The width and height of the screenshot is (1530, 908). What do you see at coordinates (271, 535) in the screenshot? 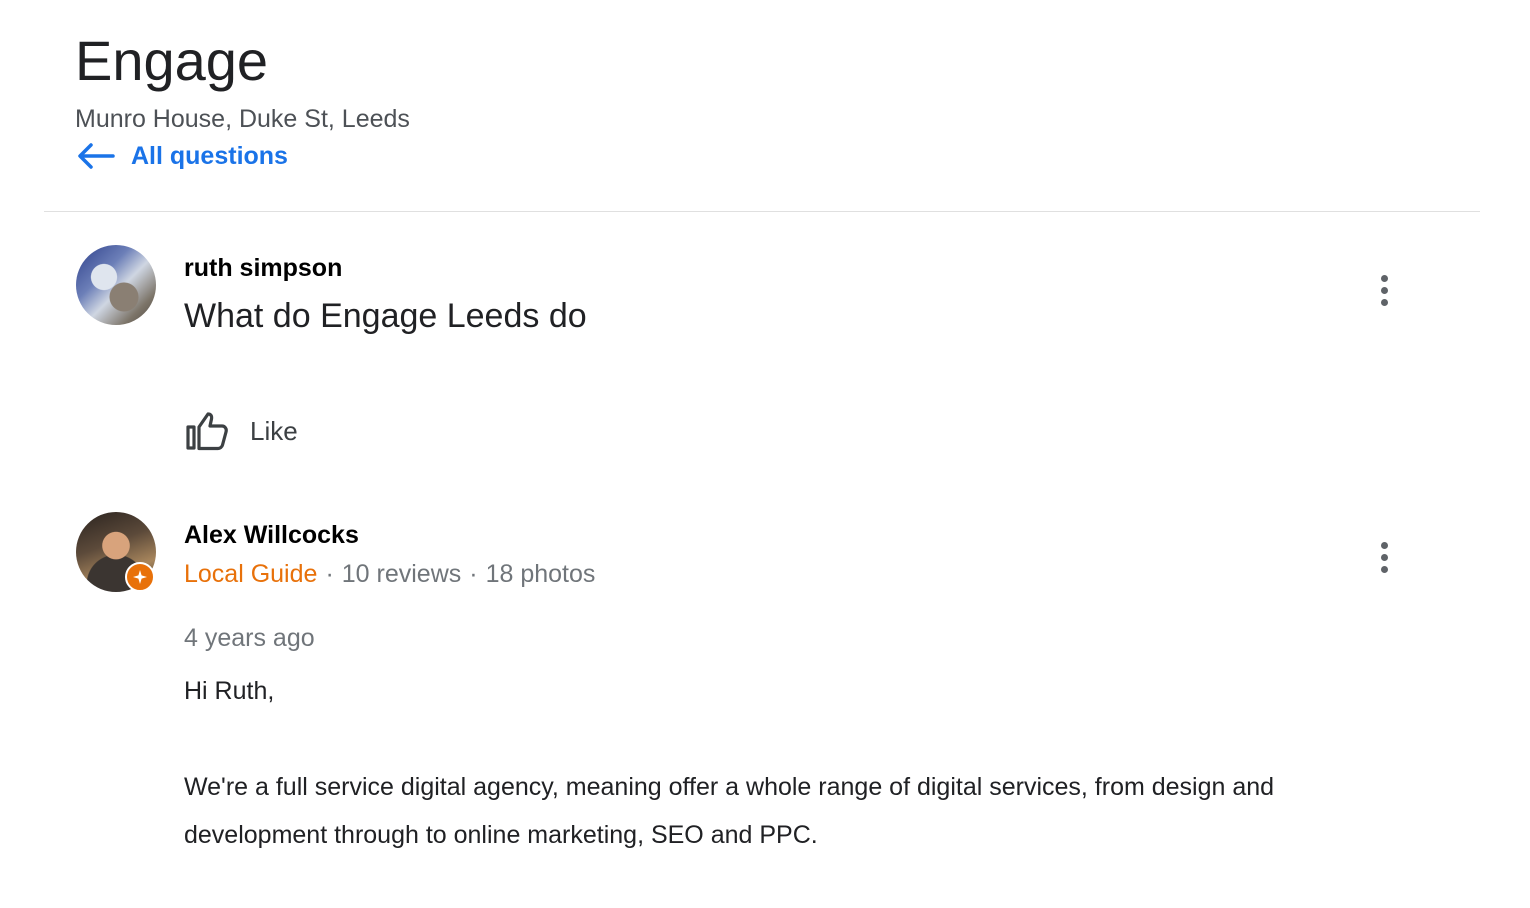
I see `answer-author-name: Alex Willcocks` at bounding box center [271, 535].